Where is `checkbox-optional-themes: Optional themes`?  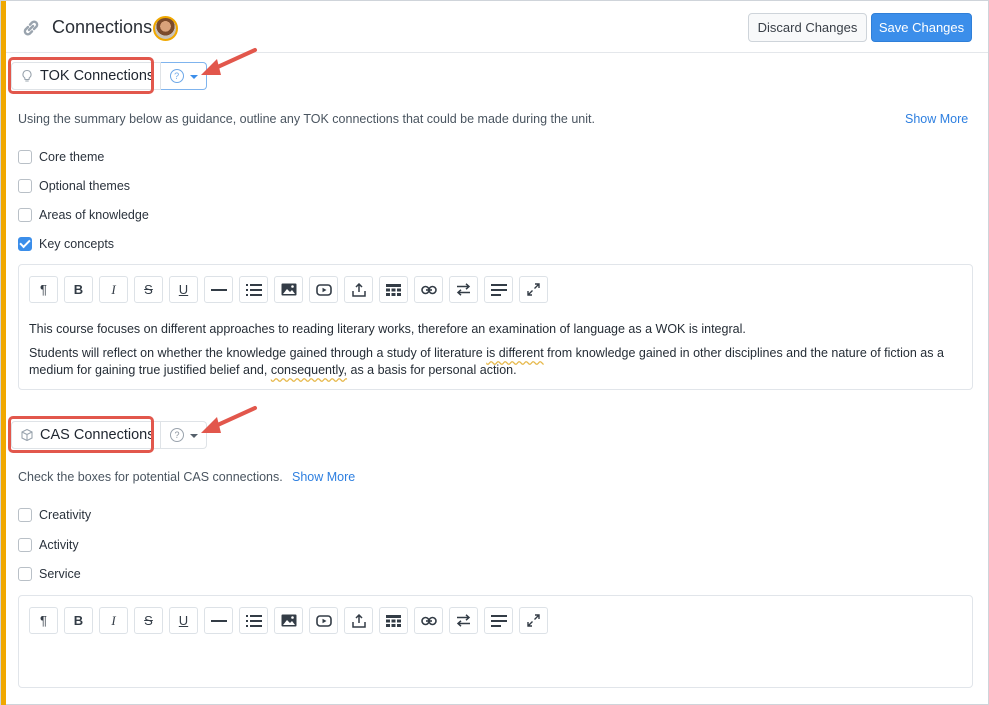 checkbox-optional-themes: Optional themes is located at coordinates (74, 186).